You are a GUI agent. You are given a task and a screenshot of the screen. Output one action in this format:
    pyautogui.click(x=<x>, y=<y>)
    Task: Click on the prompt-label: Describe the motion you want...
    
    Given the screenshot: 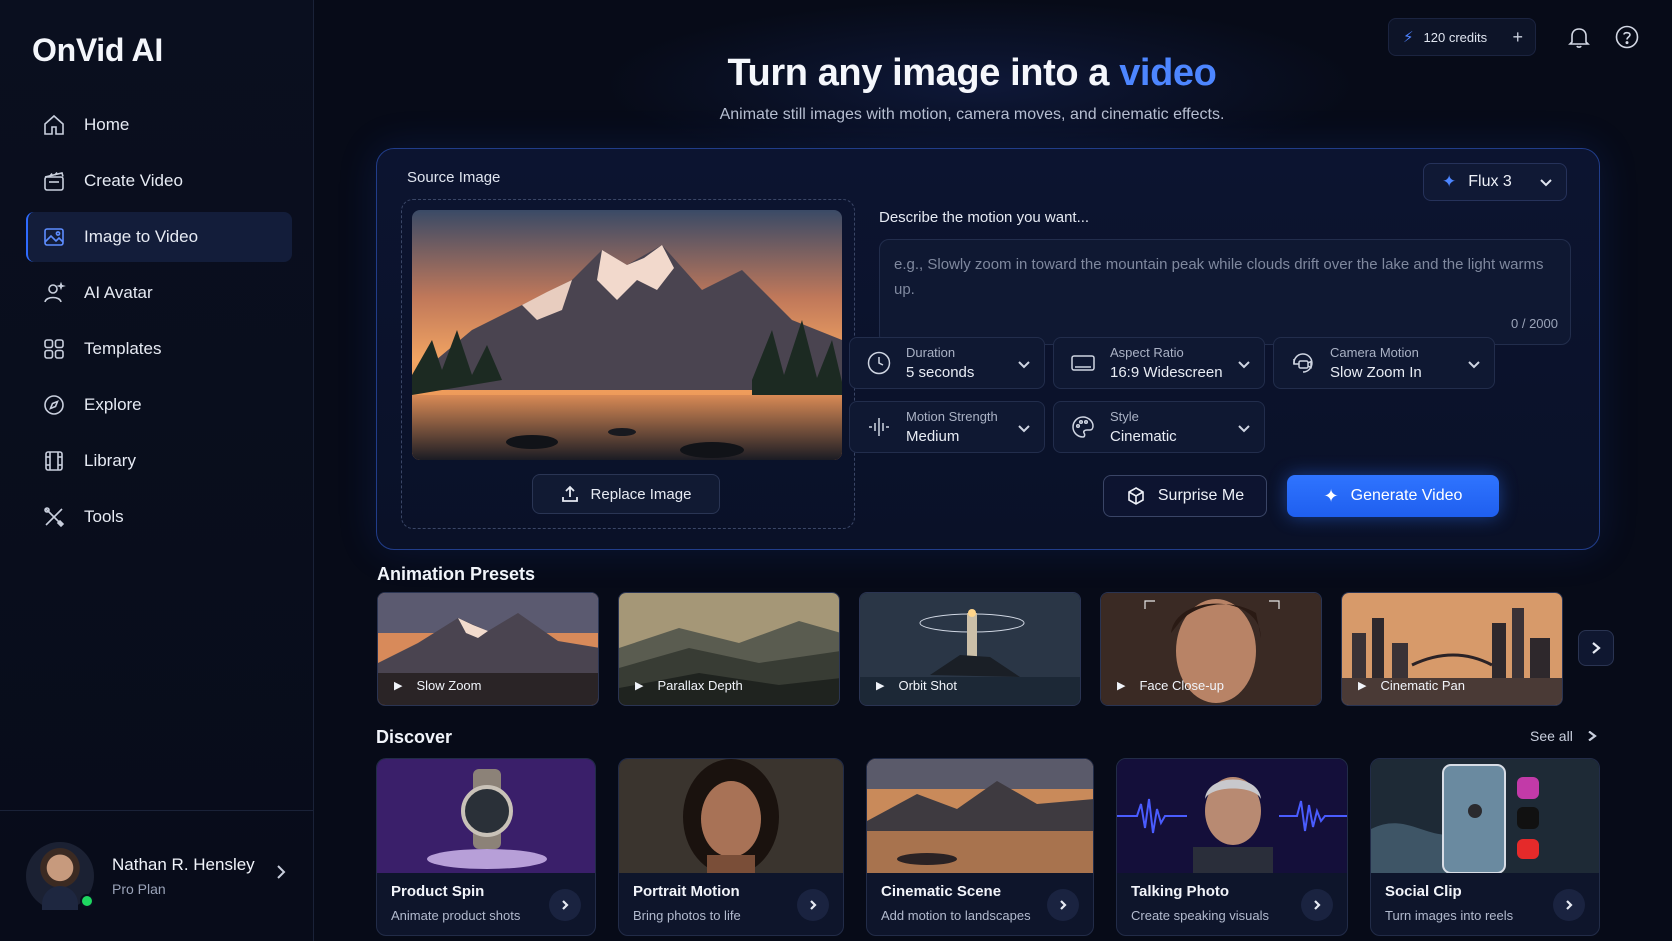 What is the action you would take?
    pyautogui.click(x=984, y=217)
    